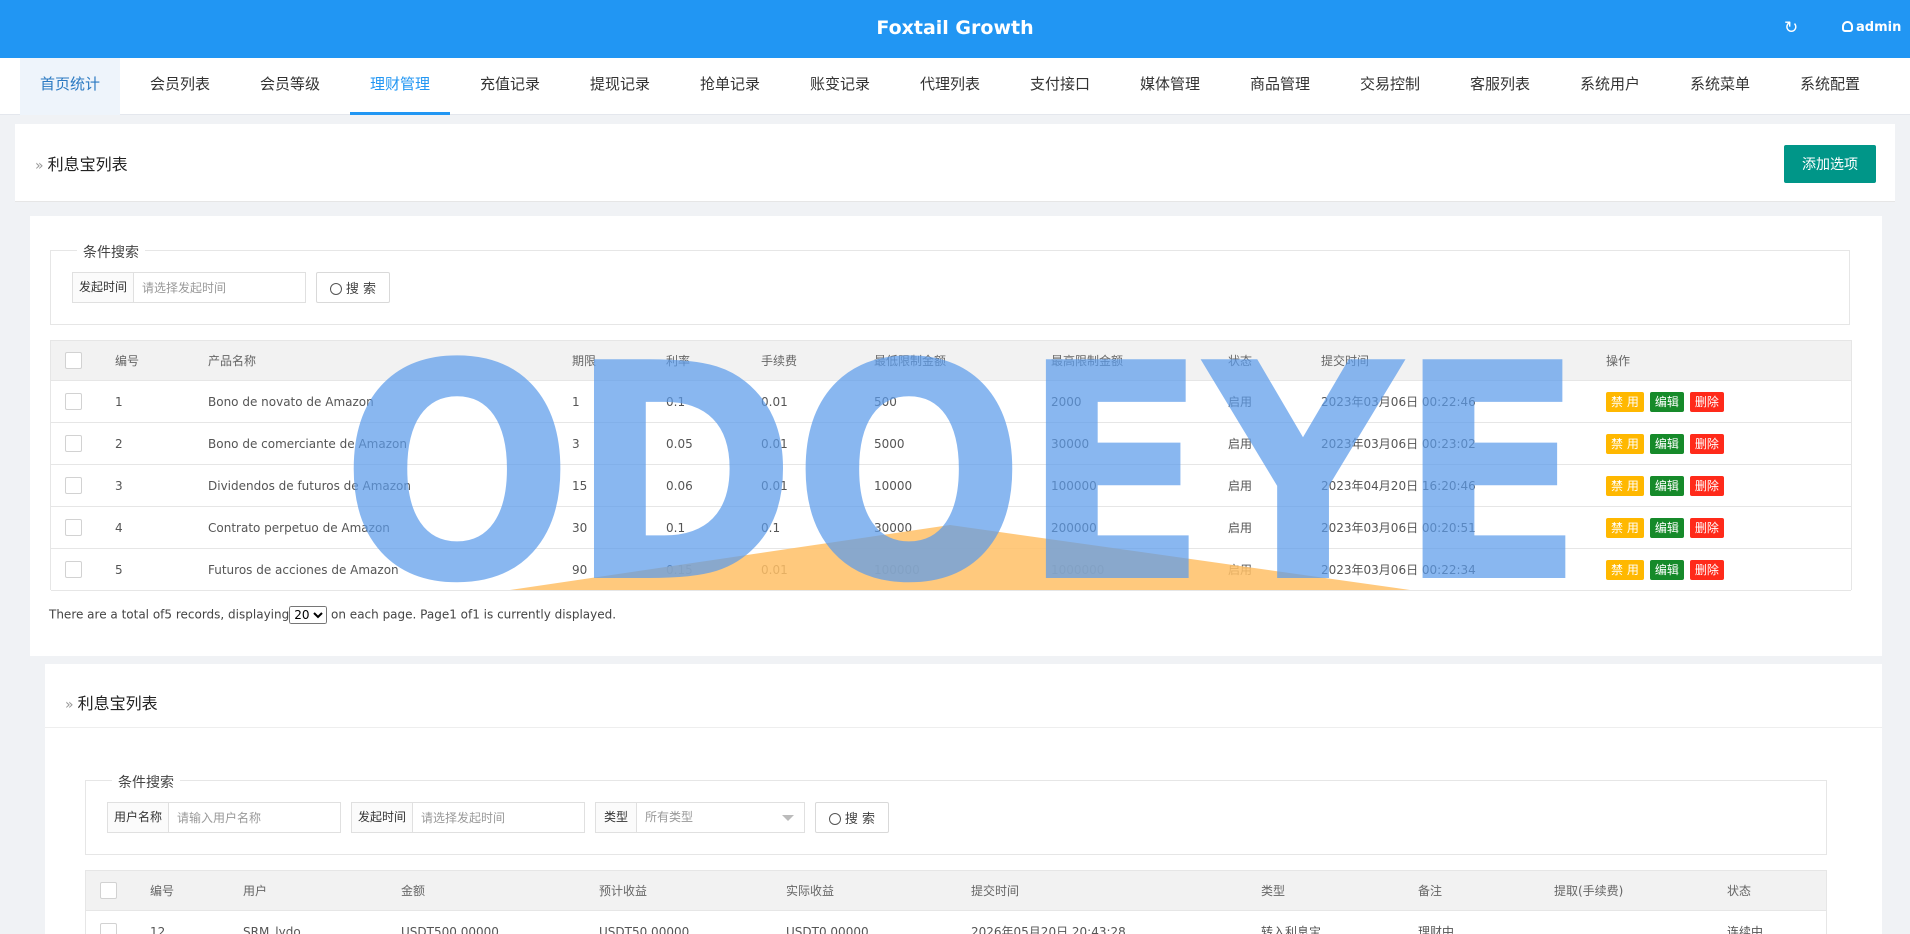  Describe the element at coordinates (576, 443) in the screenshot. I see `table-cell: 3` at that location.